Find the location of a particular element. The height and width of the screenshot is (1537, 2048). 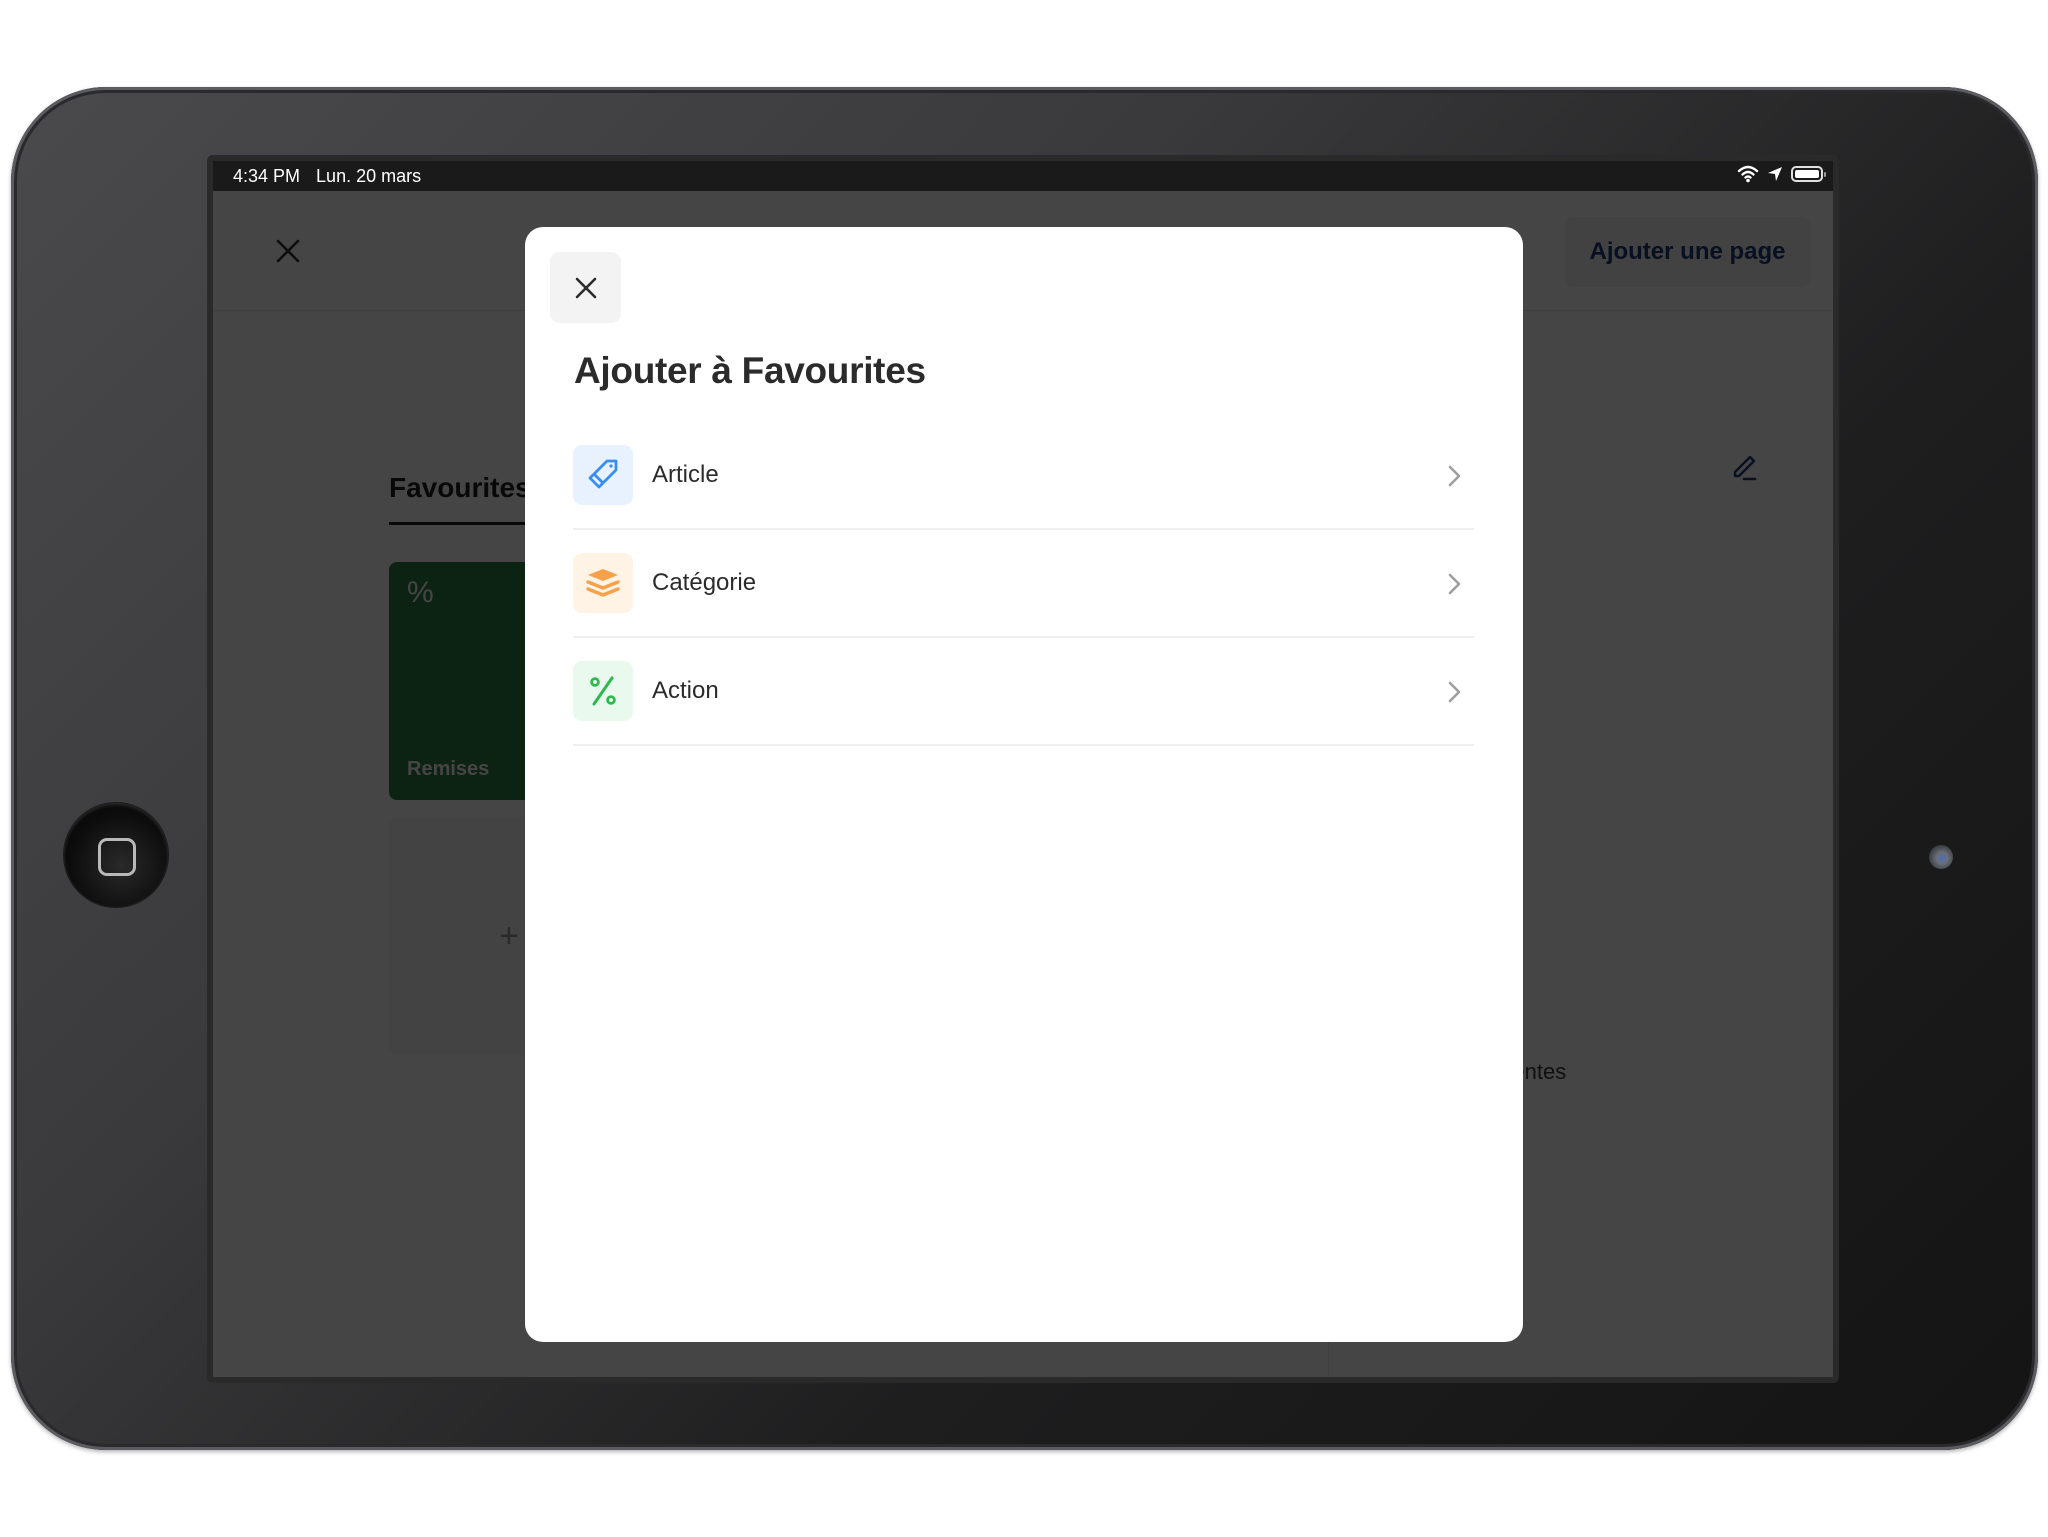

location-arrow-icon is located at coordinates (1775, 174).